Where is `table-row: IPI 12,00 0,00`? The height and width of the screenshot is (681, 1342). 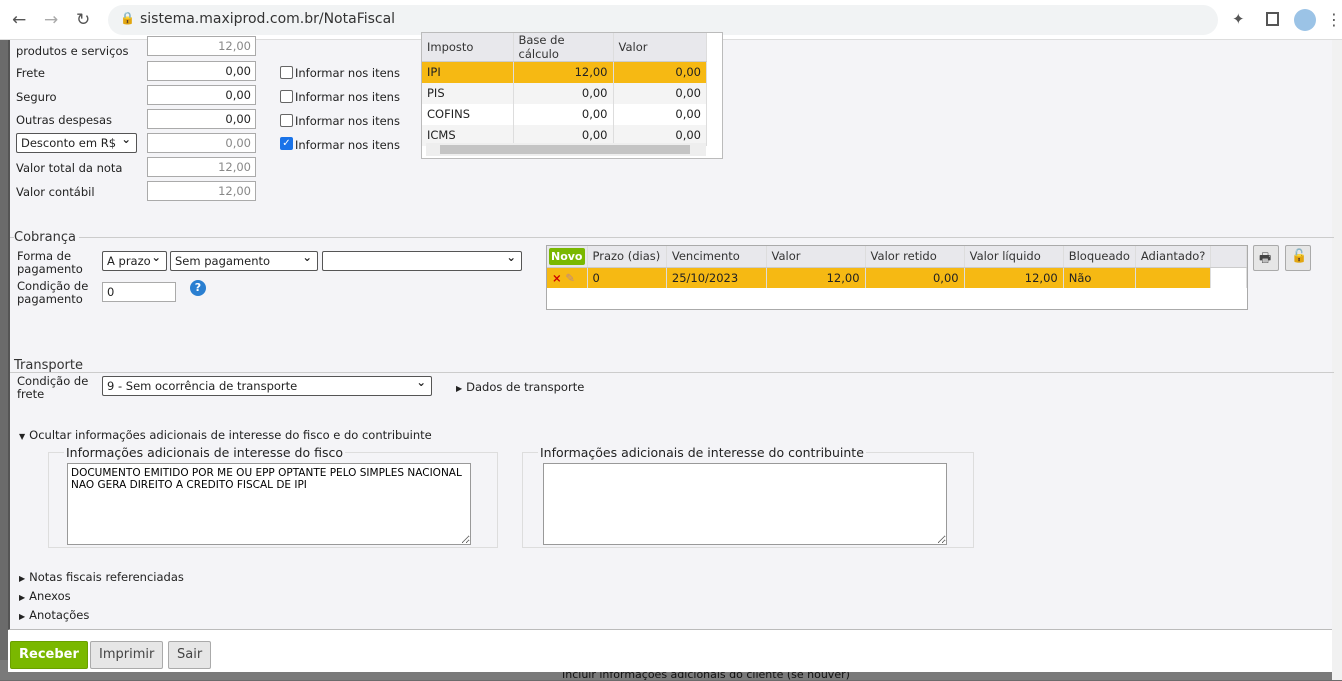 table-row: IPI 12,00 0,00 is located at coordinates (564, 72).